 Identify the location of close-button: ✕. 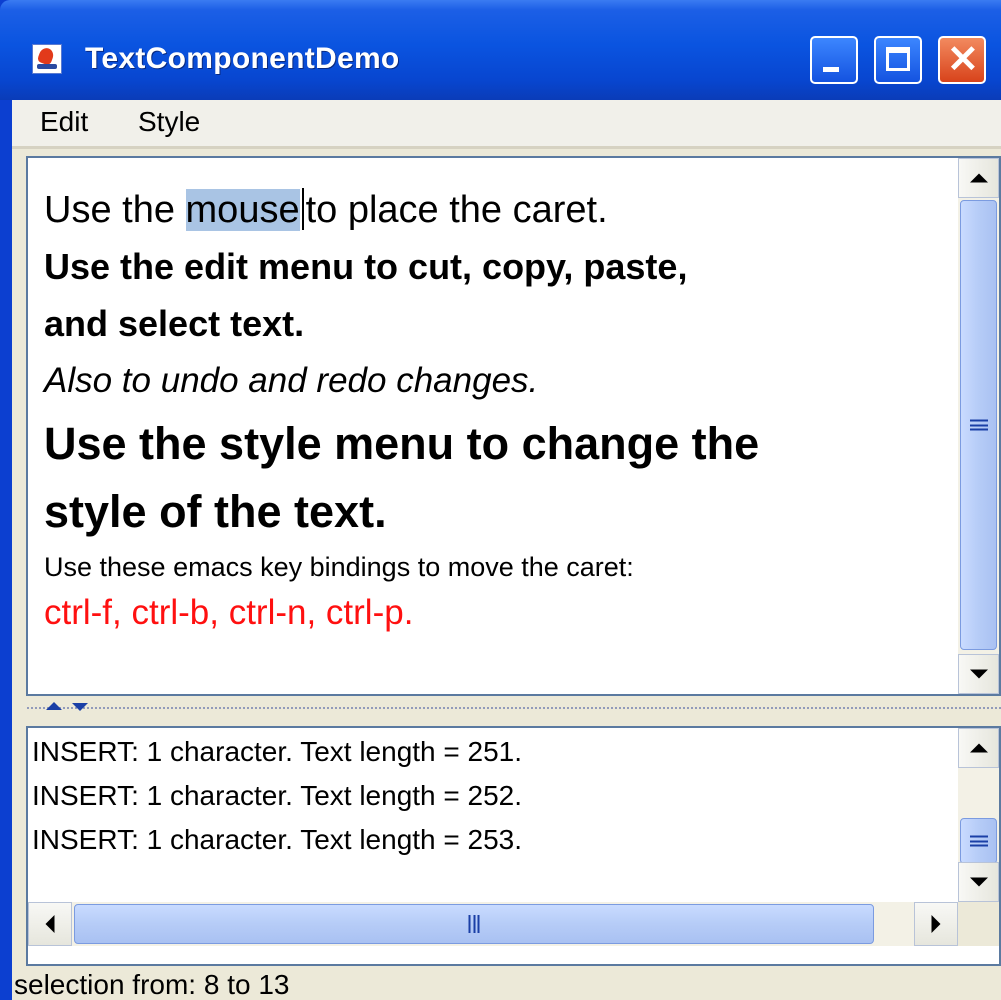
(962, 60).